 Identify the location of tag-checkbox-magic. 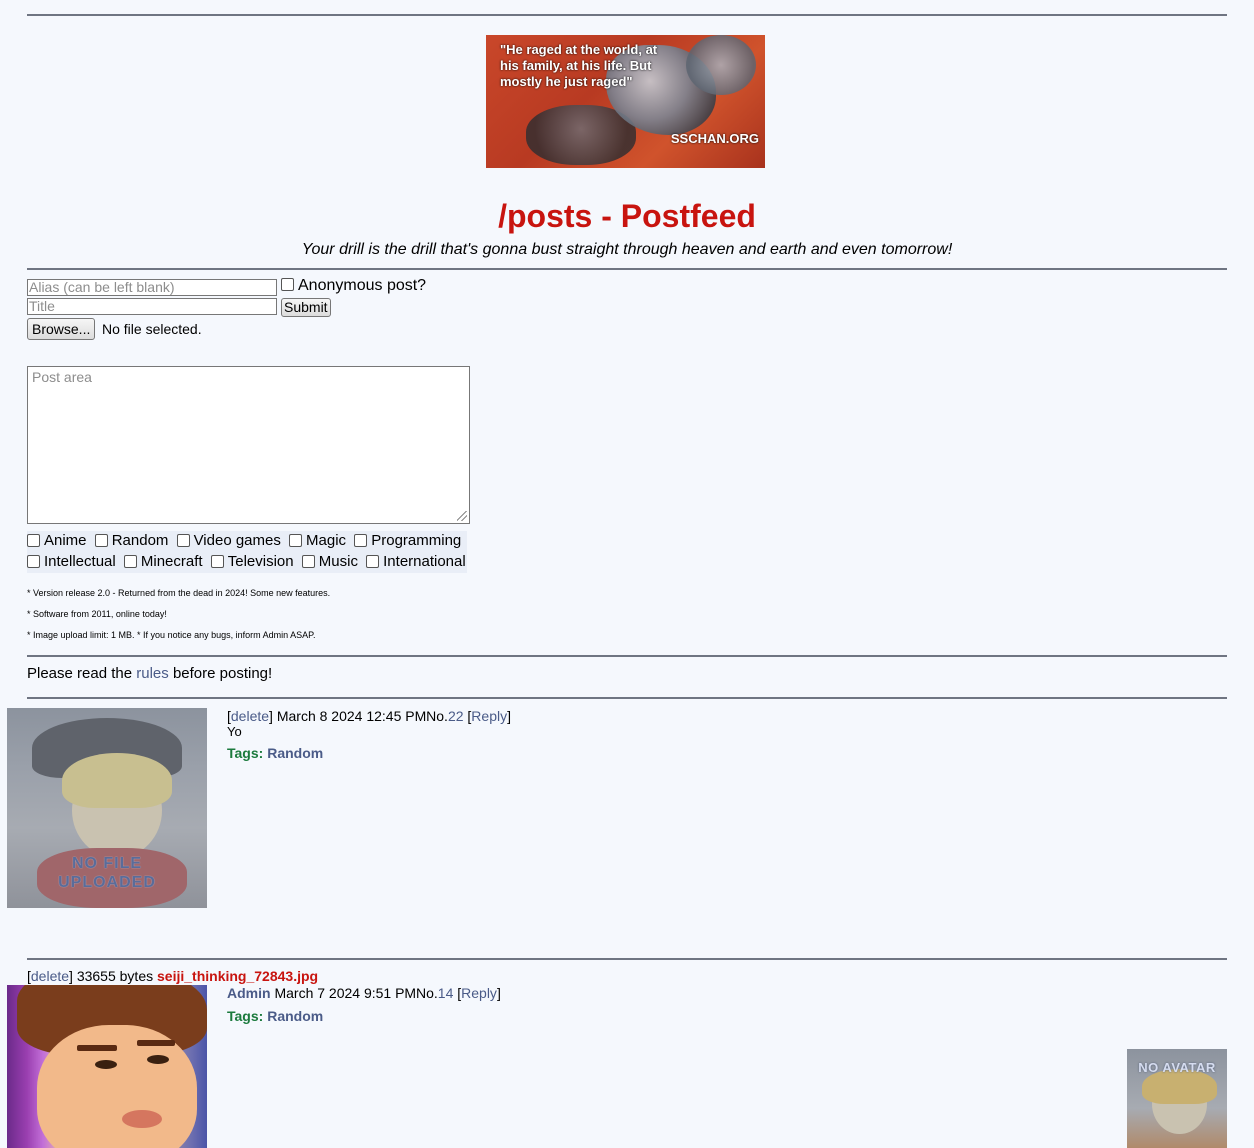
(296, 540).